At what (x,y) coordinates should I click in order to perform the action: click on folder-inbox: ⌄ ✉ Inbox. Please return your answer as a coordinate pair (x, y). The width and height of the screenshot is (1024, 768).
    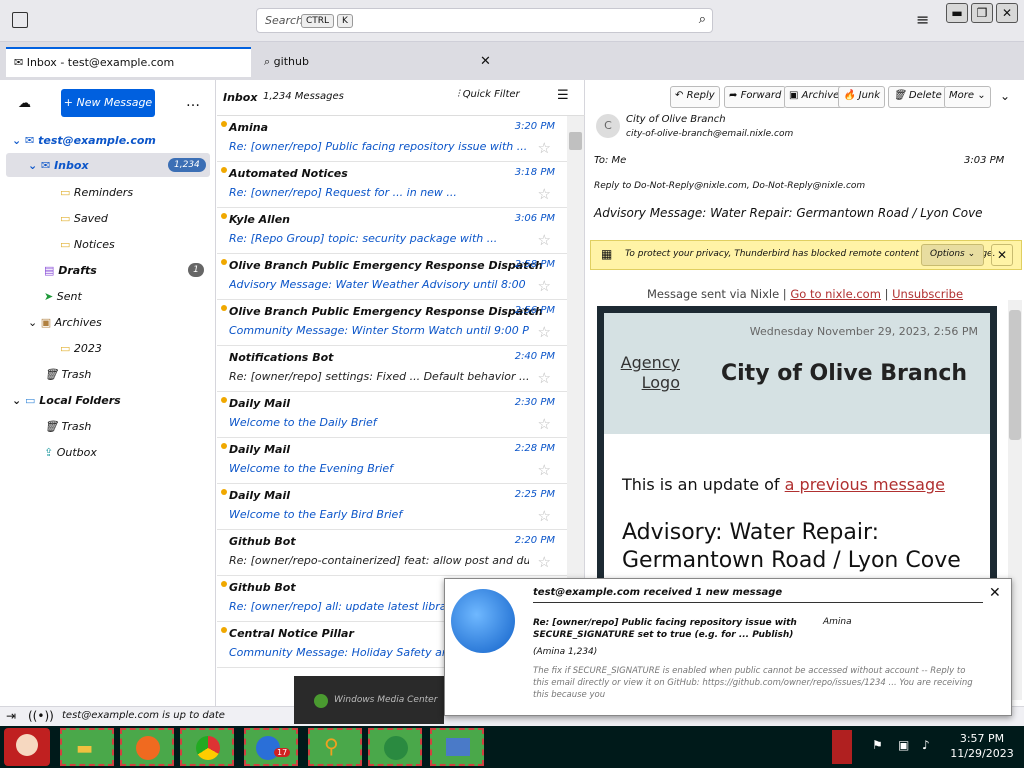
    Looking at the image, I should click on (58, 165).